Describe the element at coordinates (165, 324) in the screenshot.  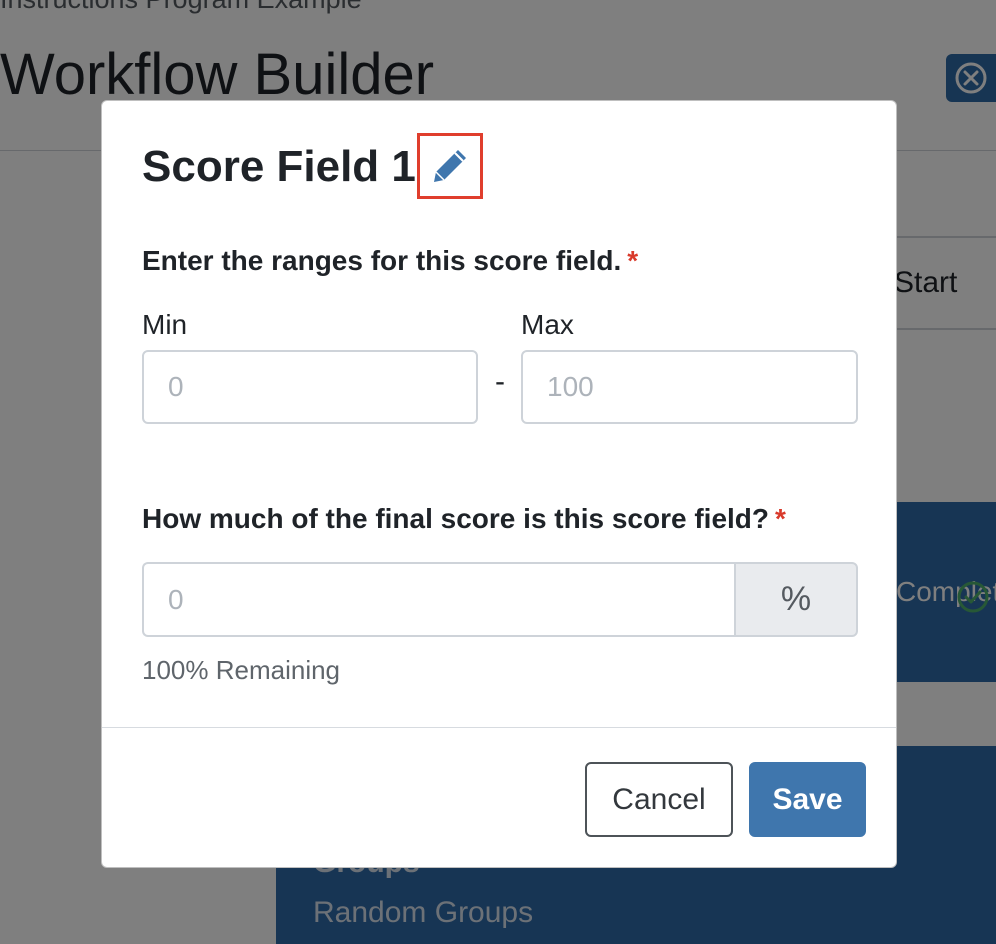
I see `min-label: Min` at that location.